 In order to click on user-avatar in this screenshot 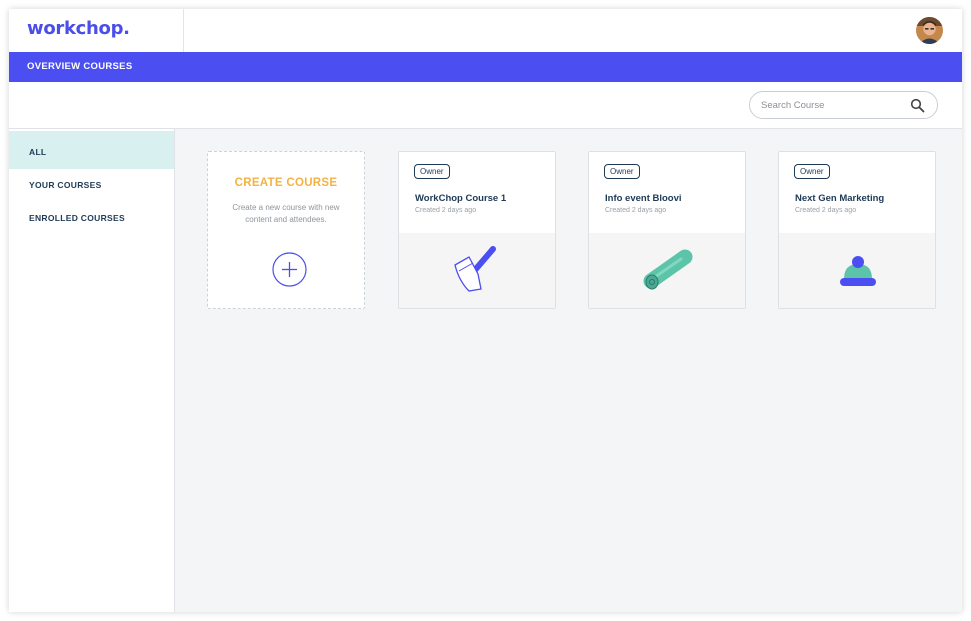, I will do `click(929, 30)`.